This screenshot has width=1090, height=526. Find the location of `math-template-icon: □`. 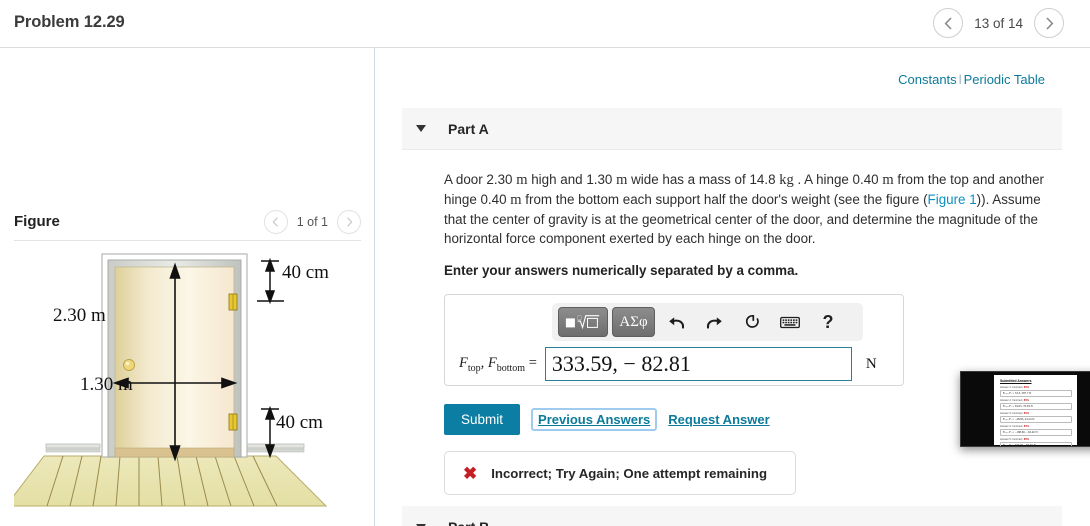

math-template-icon: □ is located at coordinates (583, 322).